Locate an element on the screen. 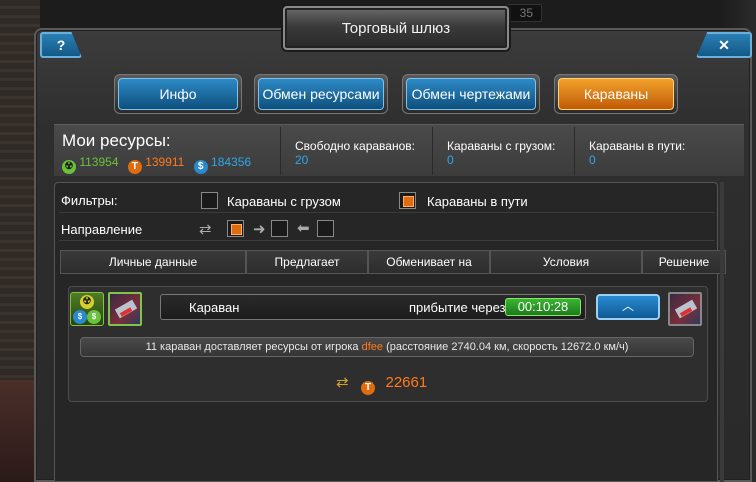 This screenshot has width=756, height=482. moving-caravans-value: 0 is located at coordinates (592, 160).